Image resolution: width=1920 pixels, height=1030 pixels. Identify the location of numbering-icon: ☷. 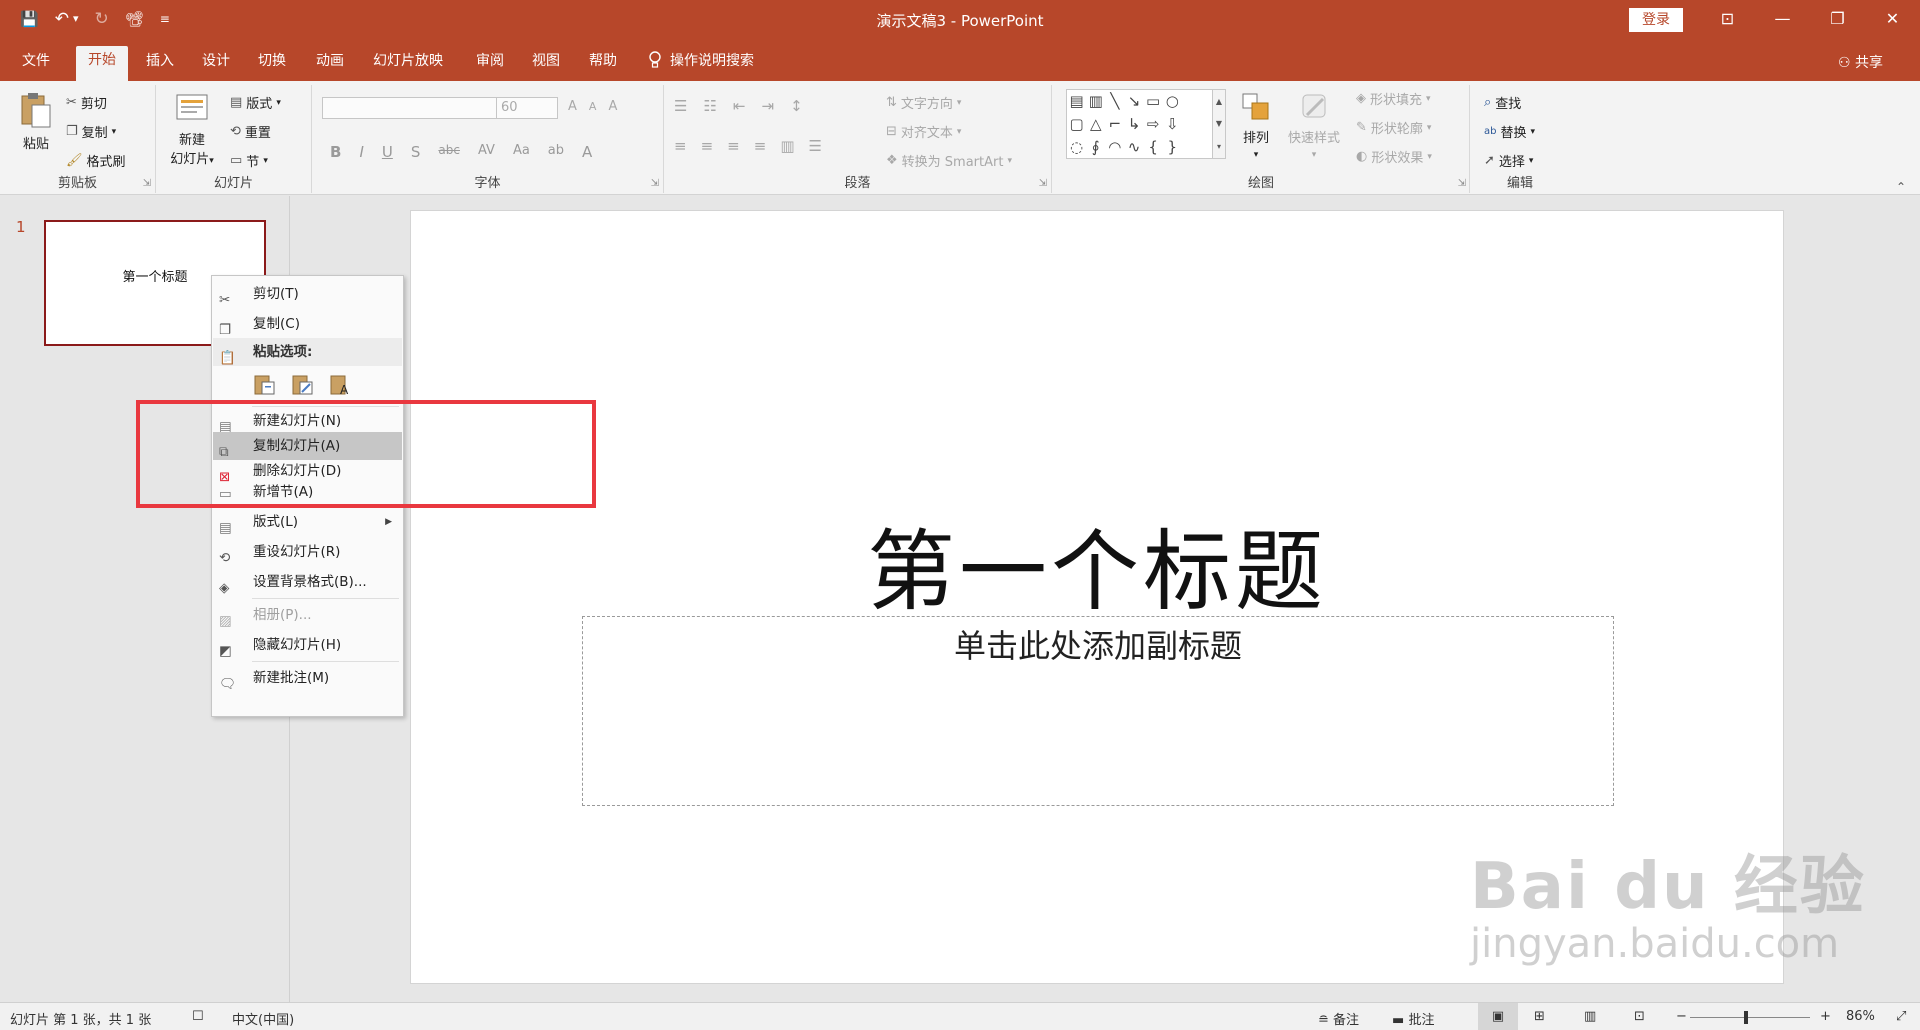
(709, 106).